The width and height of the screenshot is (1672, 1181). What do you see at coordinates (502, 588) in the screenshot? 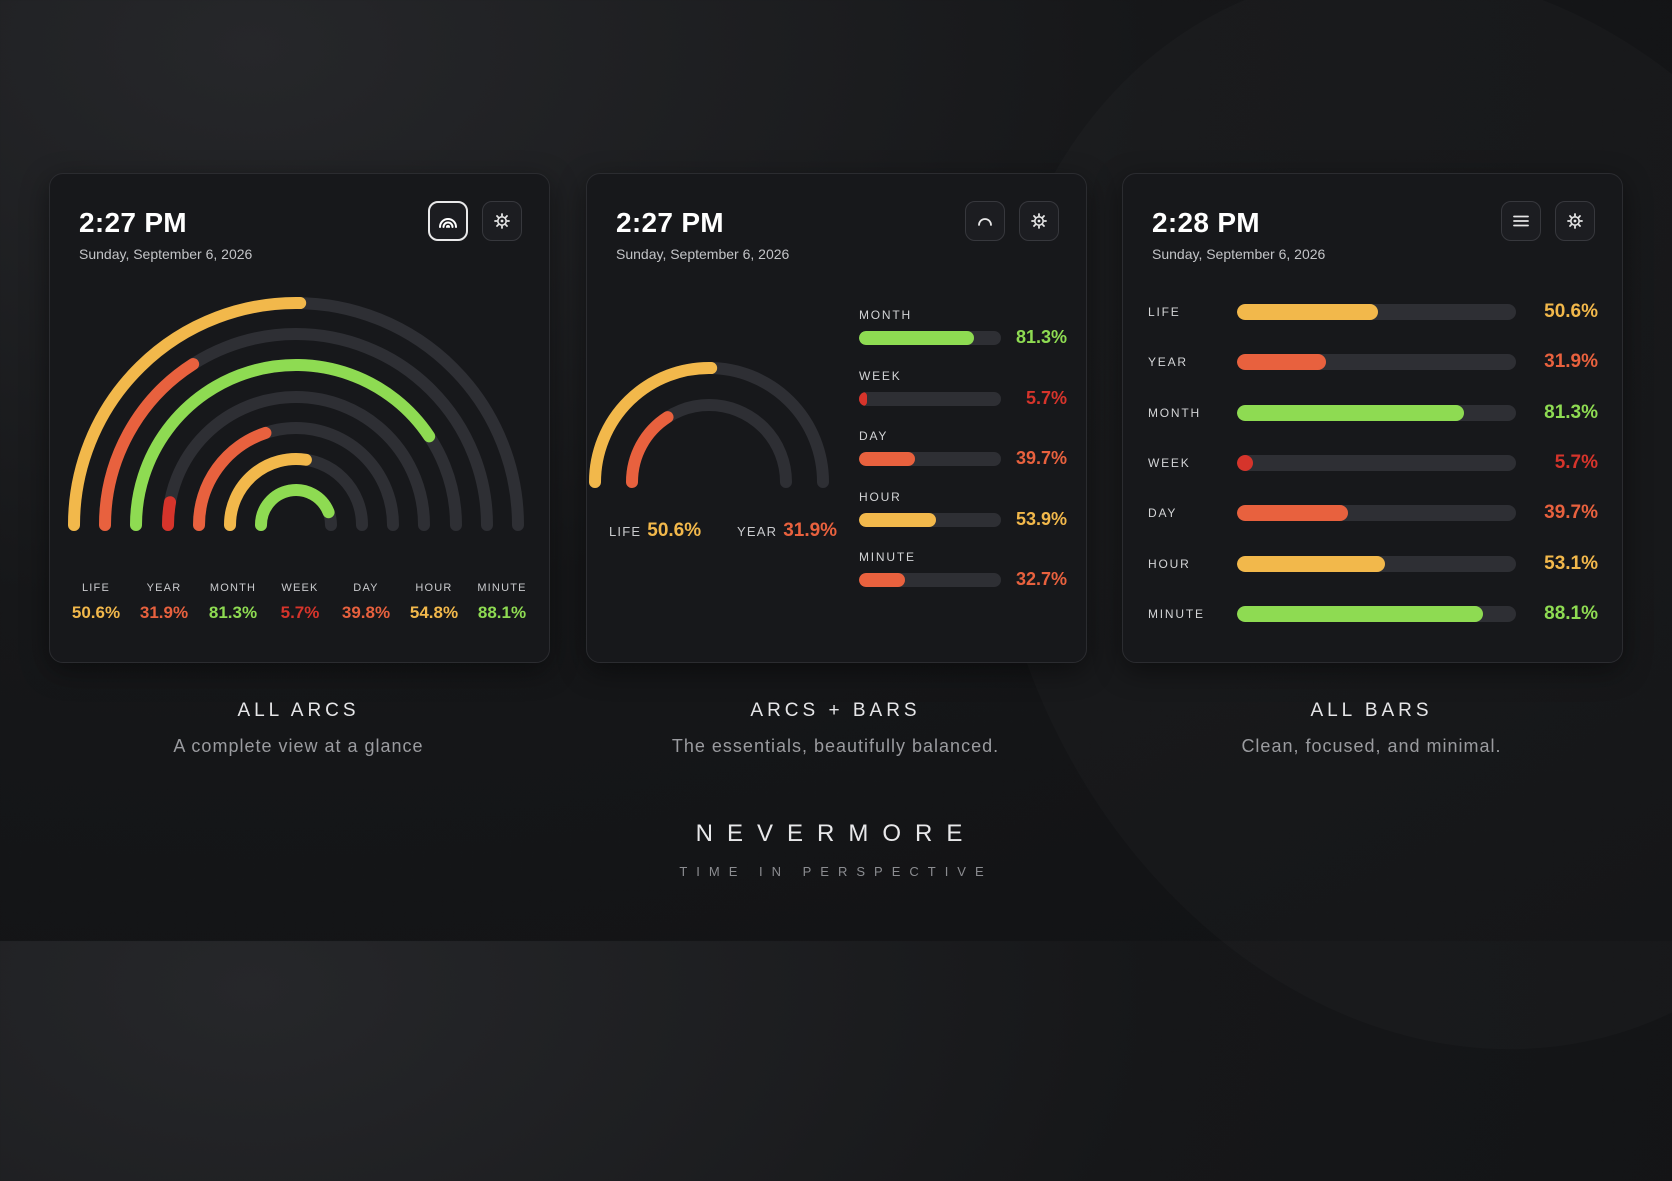
I see `legend-label: MINUTE` at bounding box center [502, 588].